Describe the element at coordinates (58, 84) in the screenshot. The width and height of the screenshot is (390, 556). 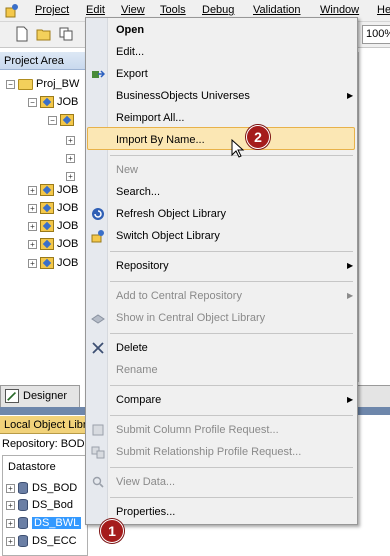
I see `tree-item-label: Proj_BW` at that location.